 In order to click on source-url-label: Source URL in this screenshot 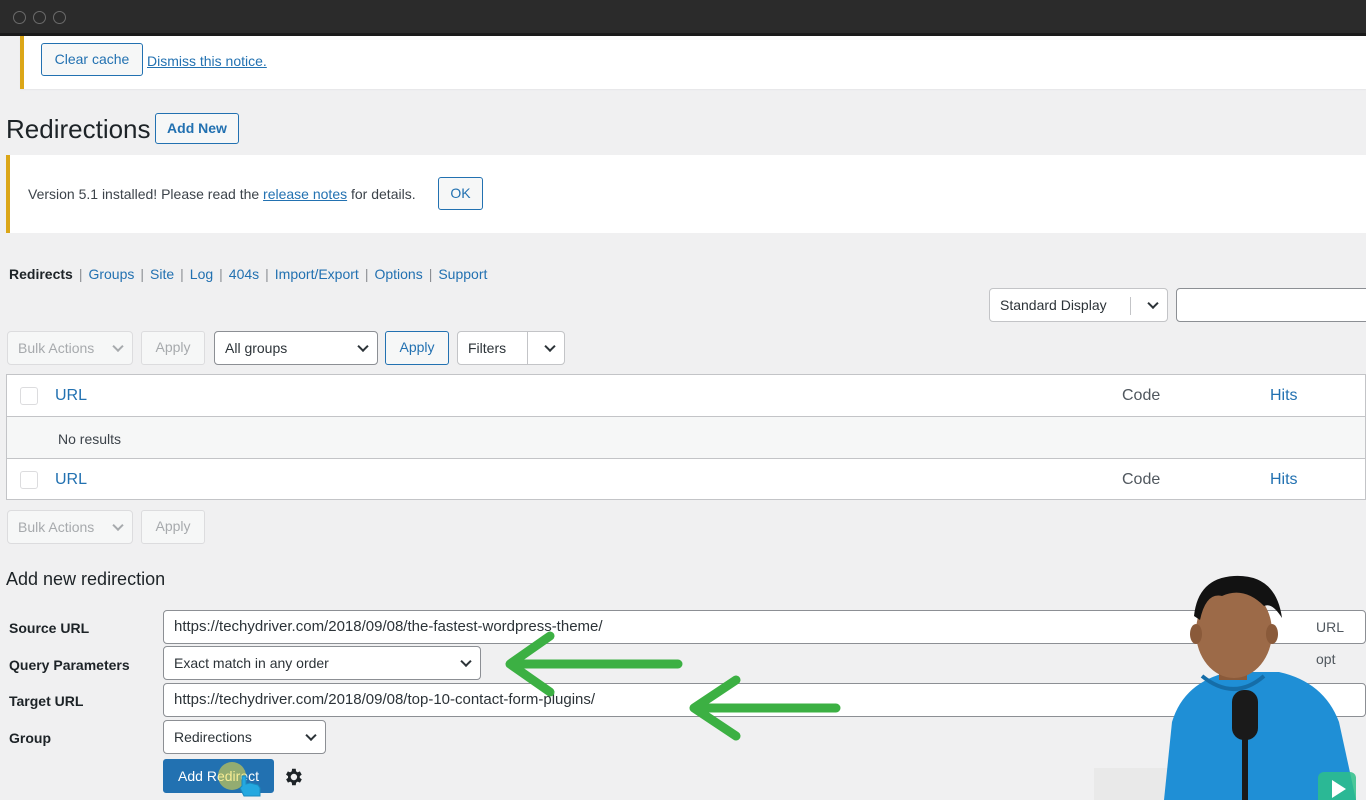, I will do `click(49, 628)`.